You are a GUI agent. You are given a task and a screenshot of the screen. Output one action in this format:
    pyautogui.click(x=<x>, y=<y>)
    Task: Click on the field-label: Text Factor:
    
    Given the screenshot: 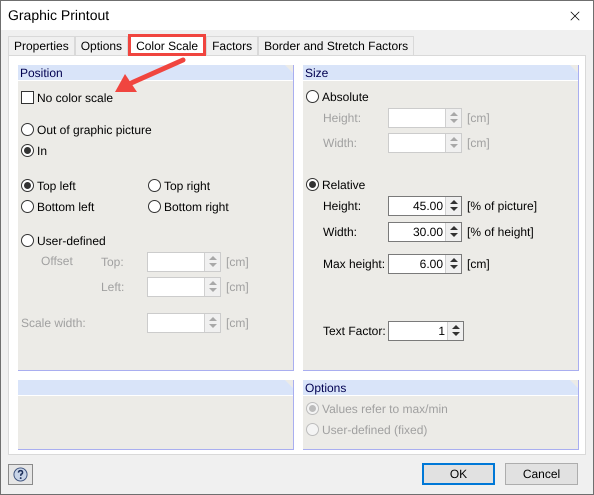 What is the action you would take?
    pyautogui.click(x=355, y=331)
    